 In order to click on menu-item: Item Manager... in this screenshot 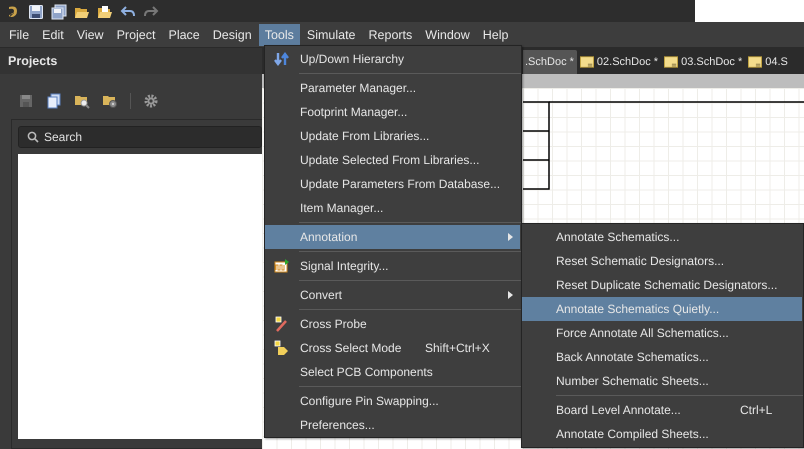, I will do `click(392, 208)`.